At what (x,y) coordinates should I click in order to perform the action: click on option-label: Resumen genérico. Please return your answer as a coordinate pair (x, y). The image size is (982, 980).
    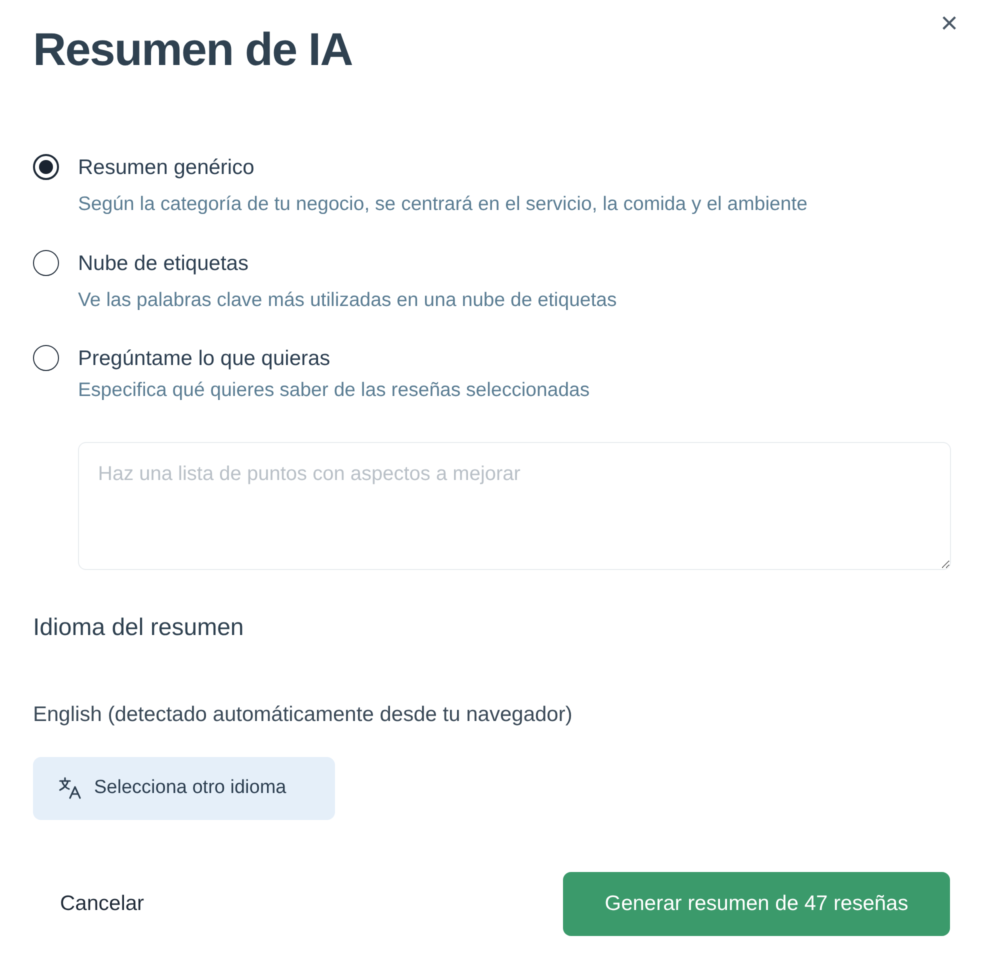
    Looking at the image, I should click on (166, 168).